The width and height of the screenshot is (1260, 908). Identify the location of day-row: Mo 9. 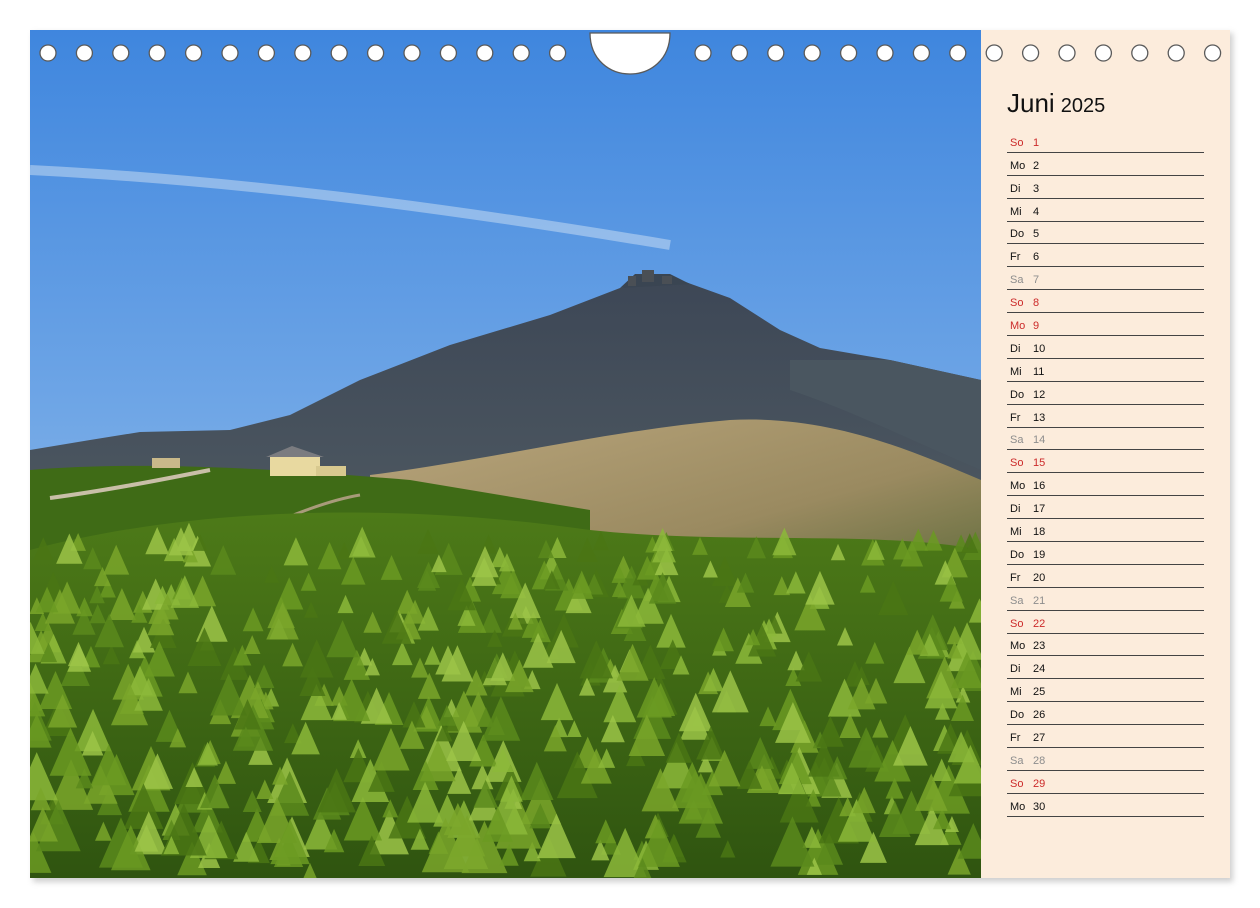
(1105, 325).